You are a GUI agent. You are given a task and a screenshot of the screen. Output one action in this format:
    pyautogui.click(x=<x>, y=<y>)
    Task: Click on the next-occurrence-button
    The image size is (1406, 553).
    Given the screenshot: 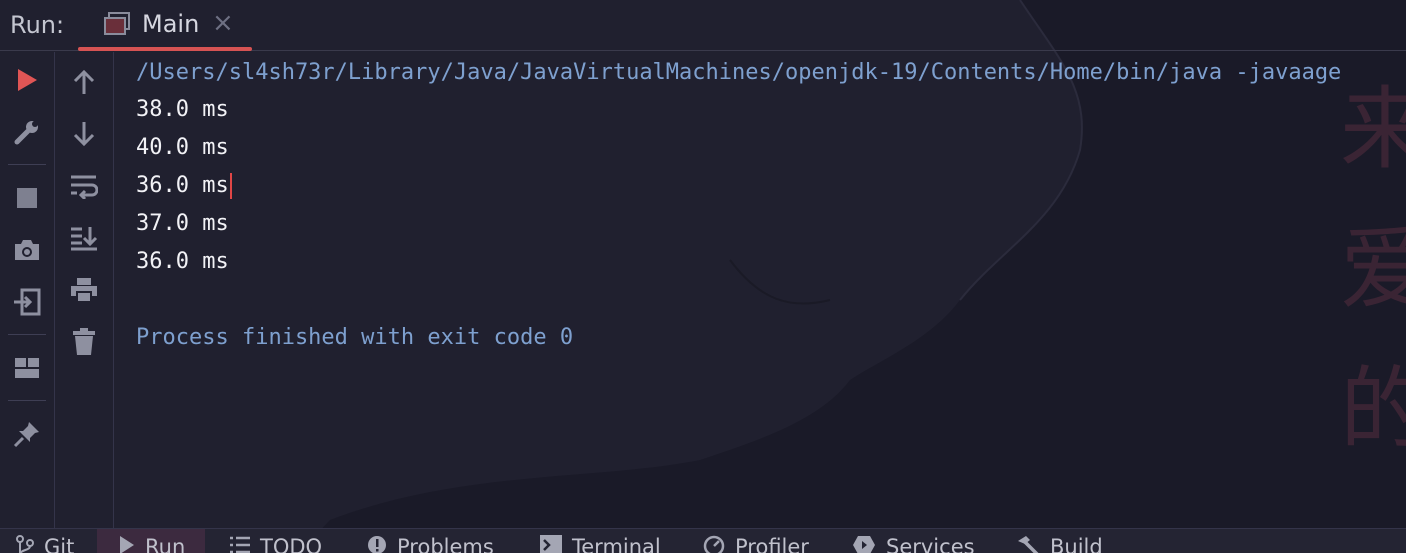 What is the action you would take?
    pyautogui.click(x=84, y=134)
    